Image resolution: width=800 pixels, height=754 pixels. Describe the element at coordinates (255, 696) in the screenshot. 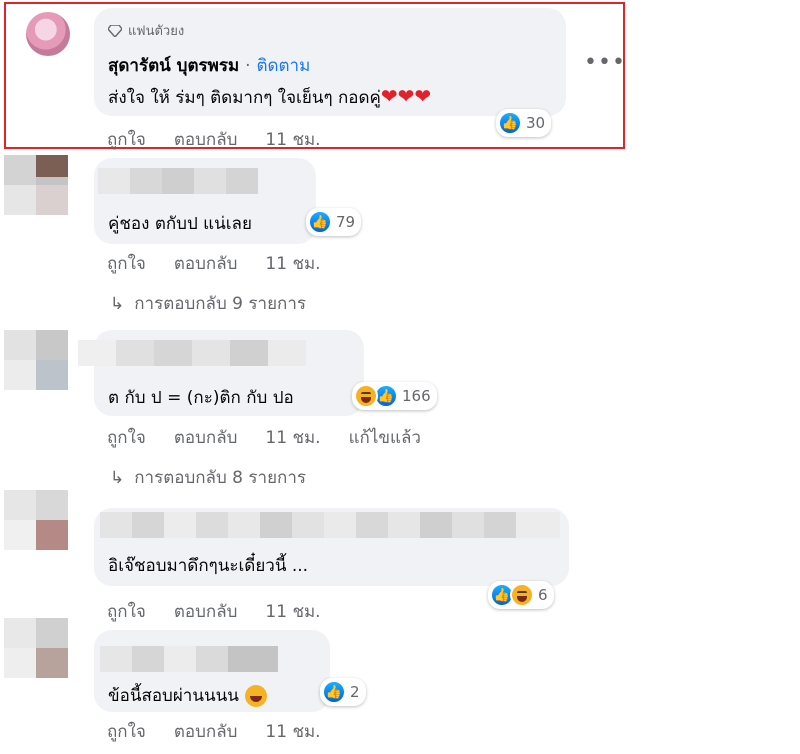

I see `laughing-emoji-icon` at that location.